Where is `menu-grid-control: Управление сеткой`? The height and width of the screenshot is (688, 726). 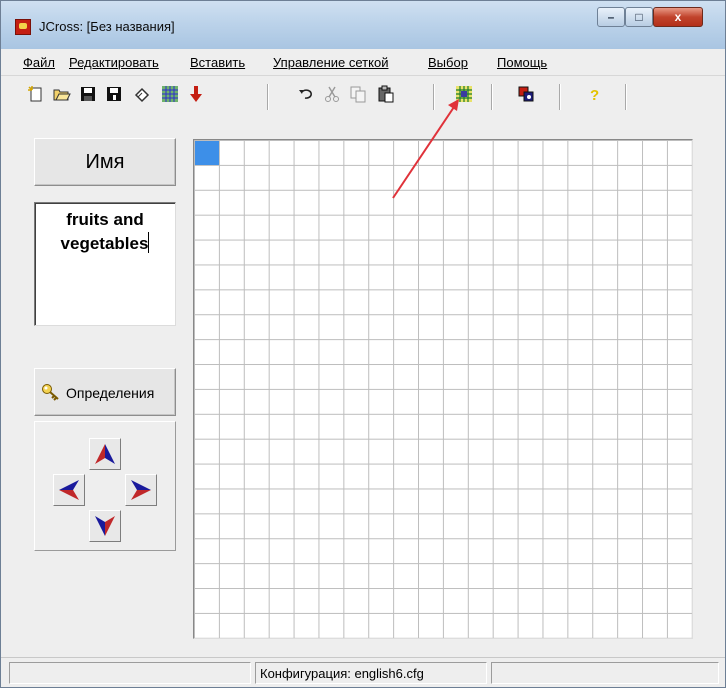
menu-grid-control: Управление сеткой is located at coordinates (330, 62).